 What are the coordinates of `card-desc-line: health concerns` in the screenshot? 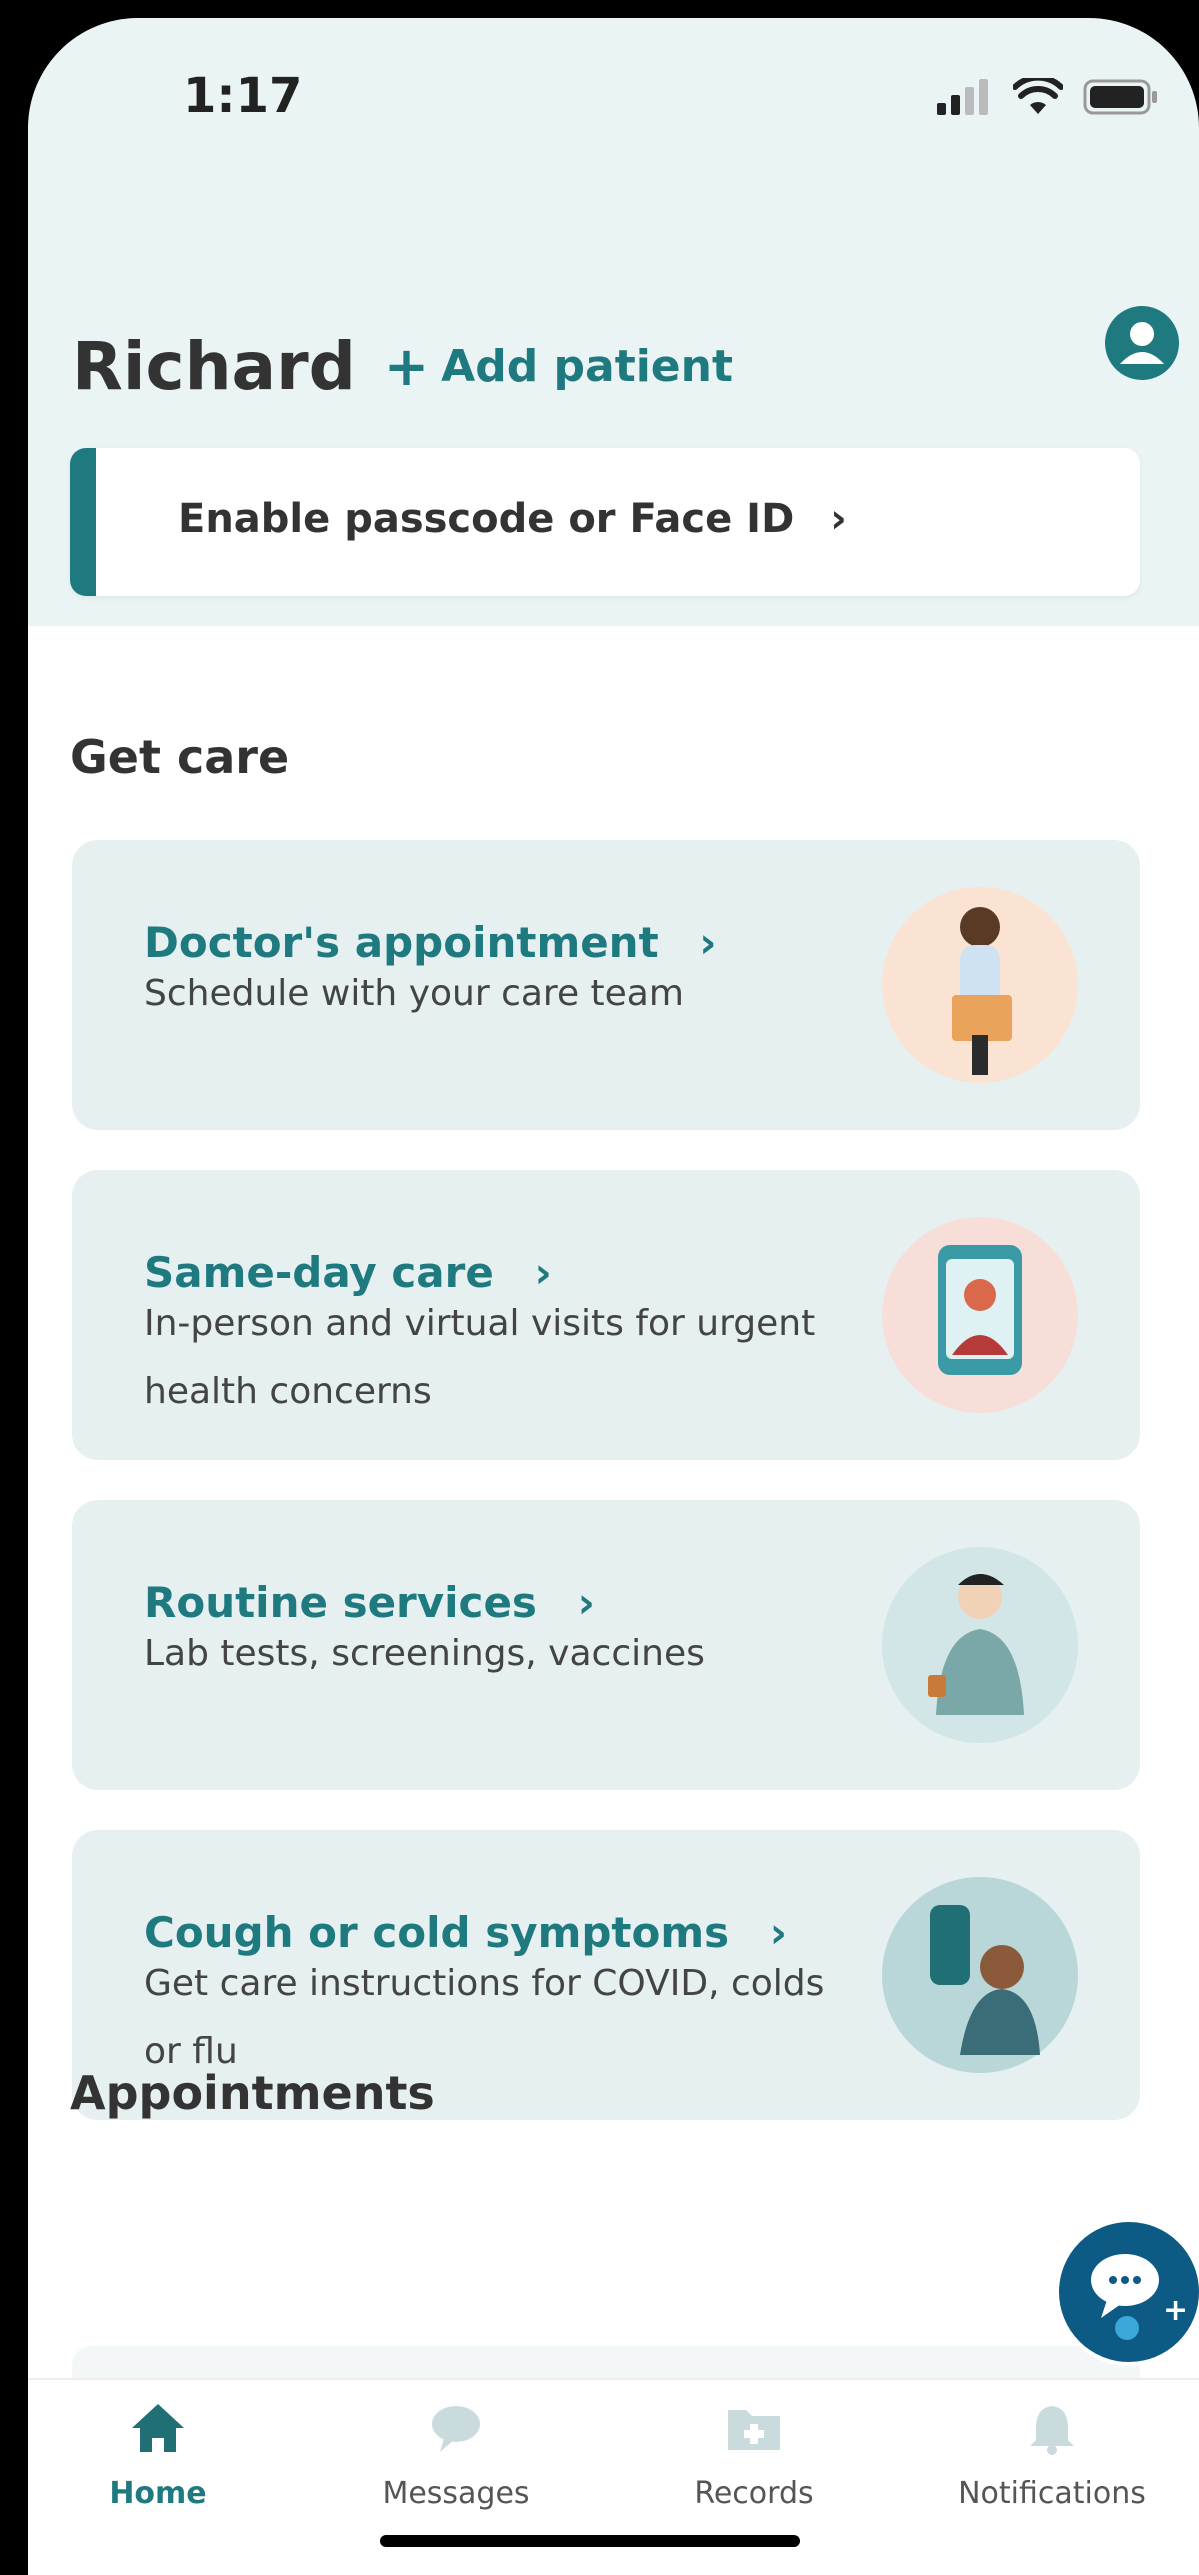 It's located at (288, 1391).